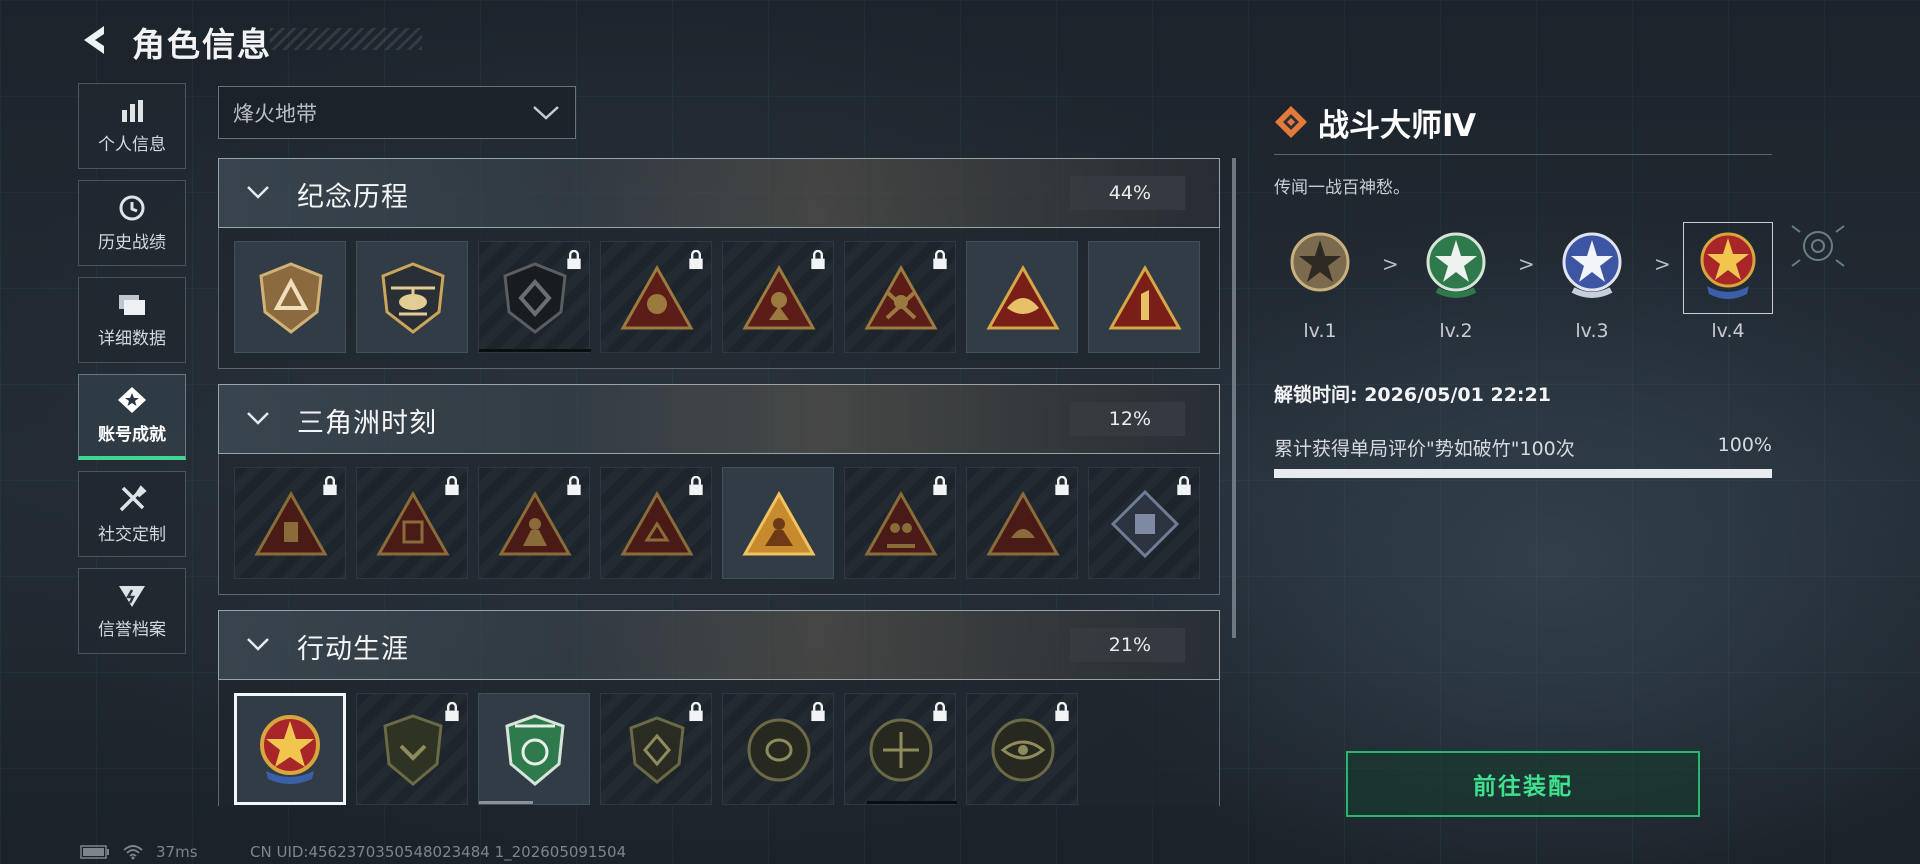 The image size is (1920, 864). What do you see at coordinates (132, 110) in the screenshot?
I see `bar-chart-icon` at bounding box center [132, 110].